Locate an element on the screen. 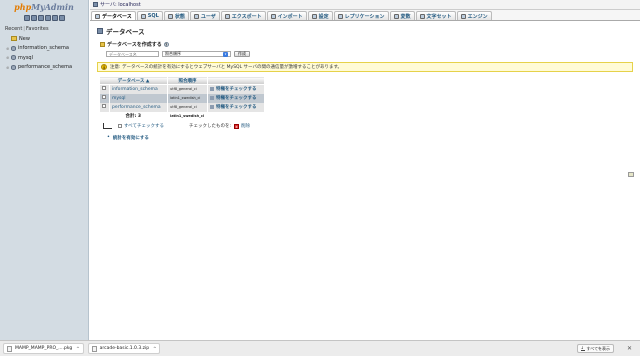  info-icon: i is located at coordinates (104, 67).